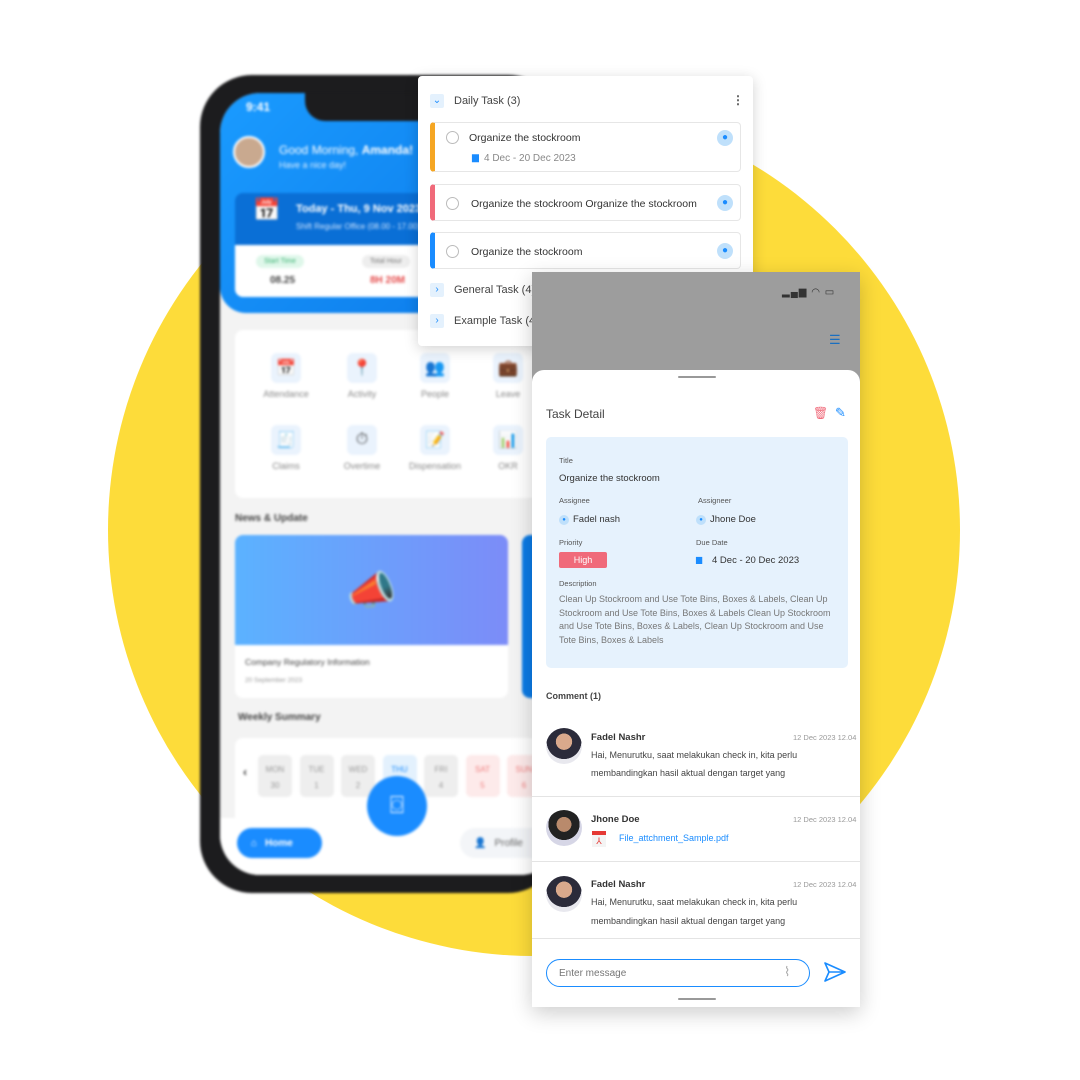  Describe the element at coordinates (574, 696) in the screenshot. I see `comments-heading: Comment (1)` at that location.